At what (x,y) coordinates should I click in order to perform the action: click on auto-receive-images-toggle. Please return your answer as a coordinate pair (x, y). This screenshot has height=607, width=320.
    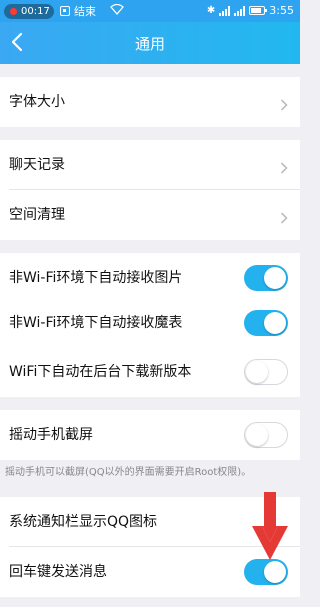
    Looking at the image, I should click on (266, 278).